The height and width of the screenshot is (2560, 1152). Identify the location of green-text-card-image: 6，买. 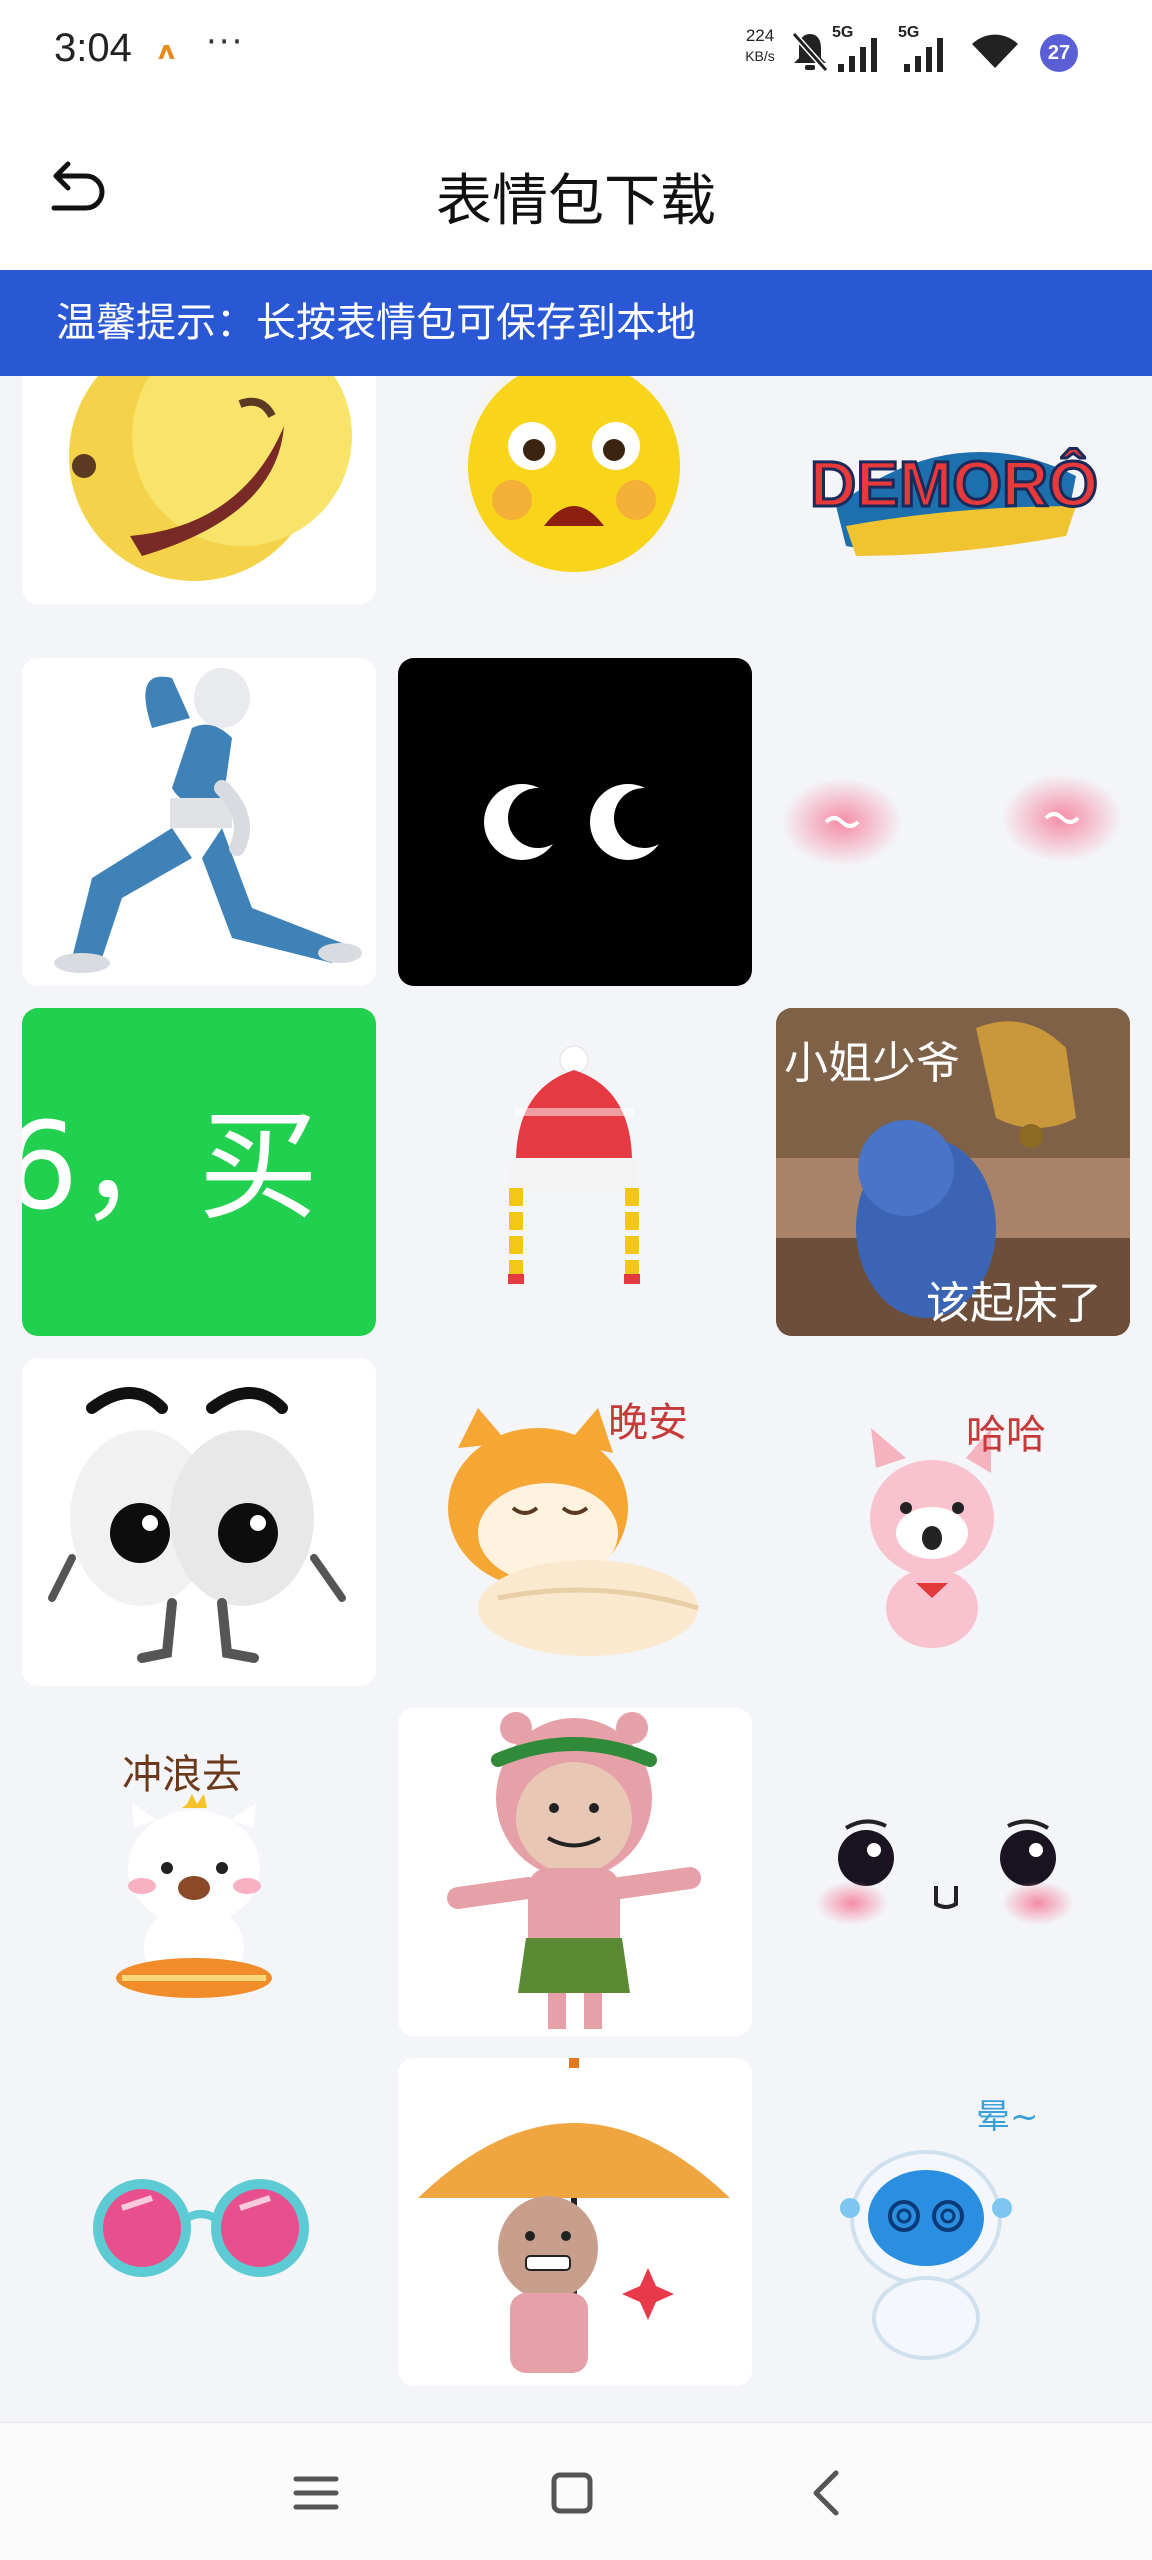
(170, 1167).